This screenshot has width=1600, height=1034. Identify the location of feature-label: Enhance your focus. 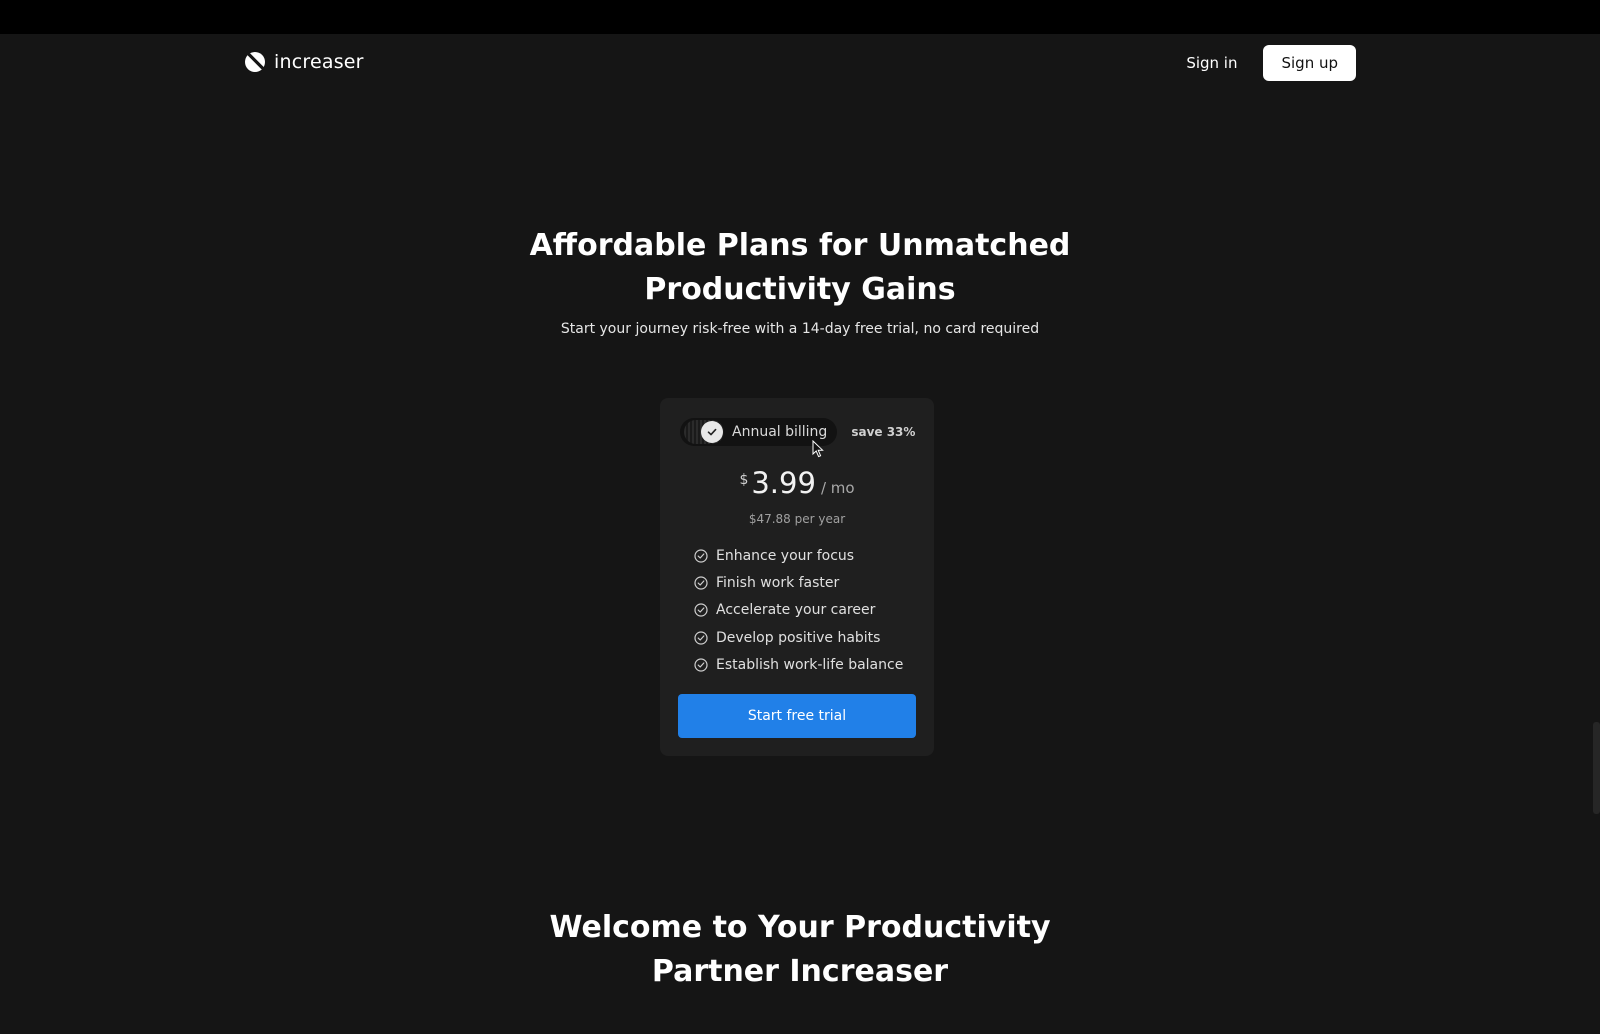
(785, 555).